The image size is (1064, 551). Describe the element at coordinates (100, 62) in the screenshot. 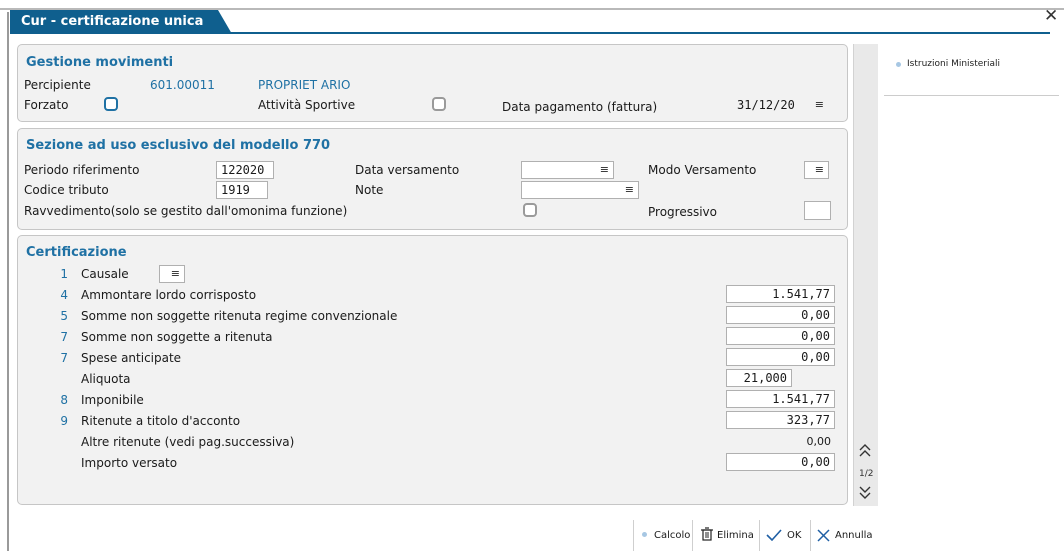

I see `section-title: Gestione movimenti` at that location.